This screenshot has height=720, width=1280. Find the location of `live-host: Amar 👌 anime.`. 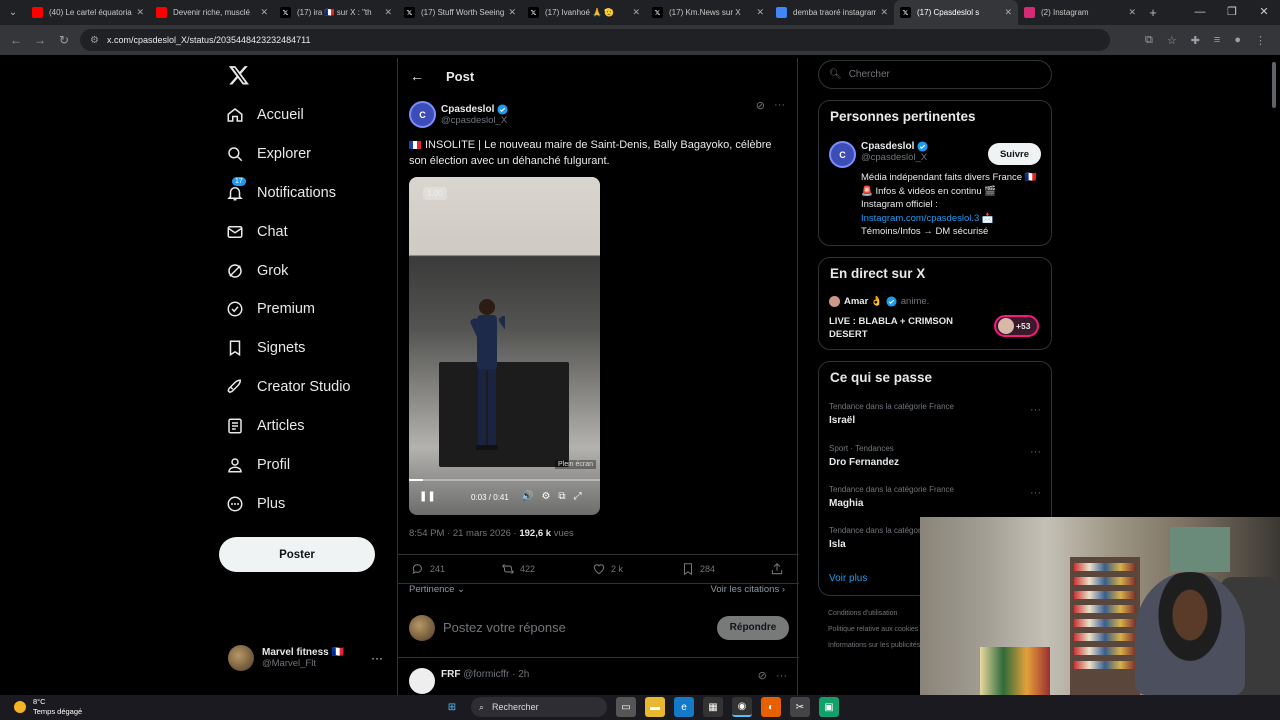

live-host: Amar 👌 anime. is located at coordinates (879, 301).